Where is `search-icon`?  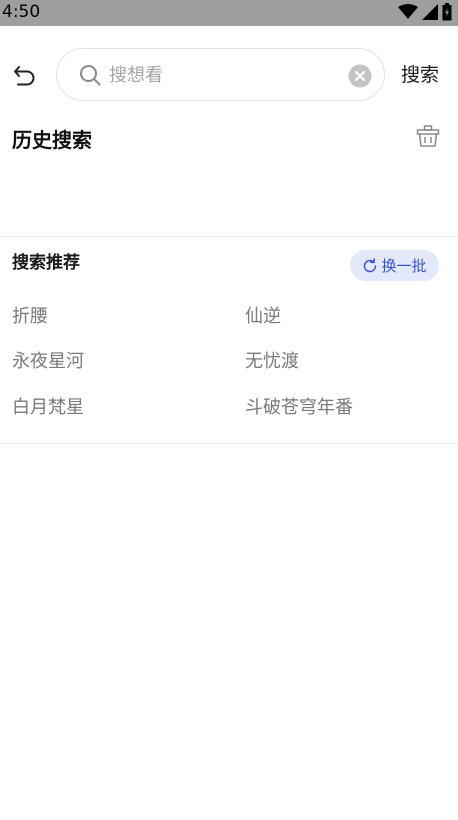 search-icon is located at coordinates (90, 75).